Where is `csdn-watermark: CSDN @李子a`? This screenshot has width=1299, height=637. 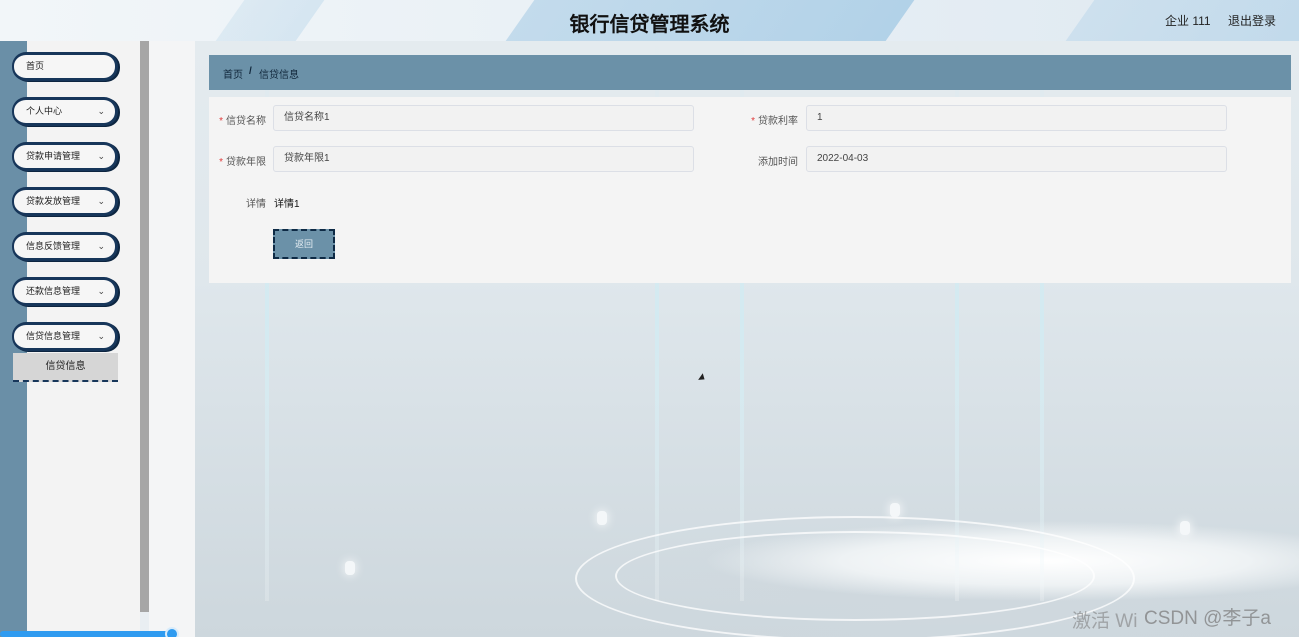
csdn-watermark: CSDN @李子a is located at coordinates (1207, 618).